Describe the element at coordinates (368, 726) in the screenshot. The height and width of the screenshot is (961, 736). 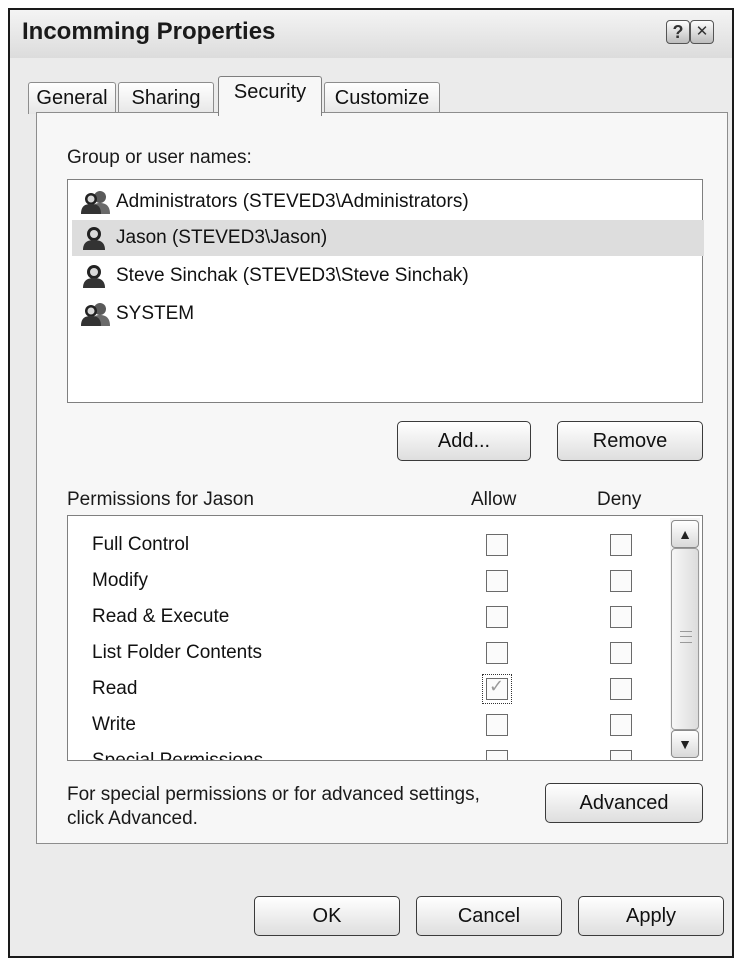
I see `permission-row: Write` at that location.